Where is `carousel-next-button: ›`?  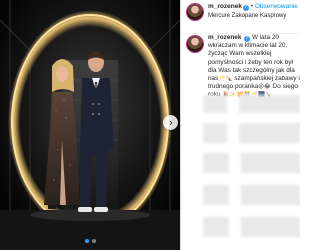
carousel-next-button: › is located at coordinates (170, 122).